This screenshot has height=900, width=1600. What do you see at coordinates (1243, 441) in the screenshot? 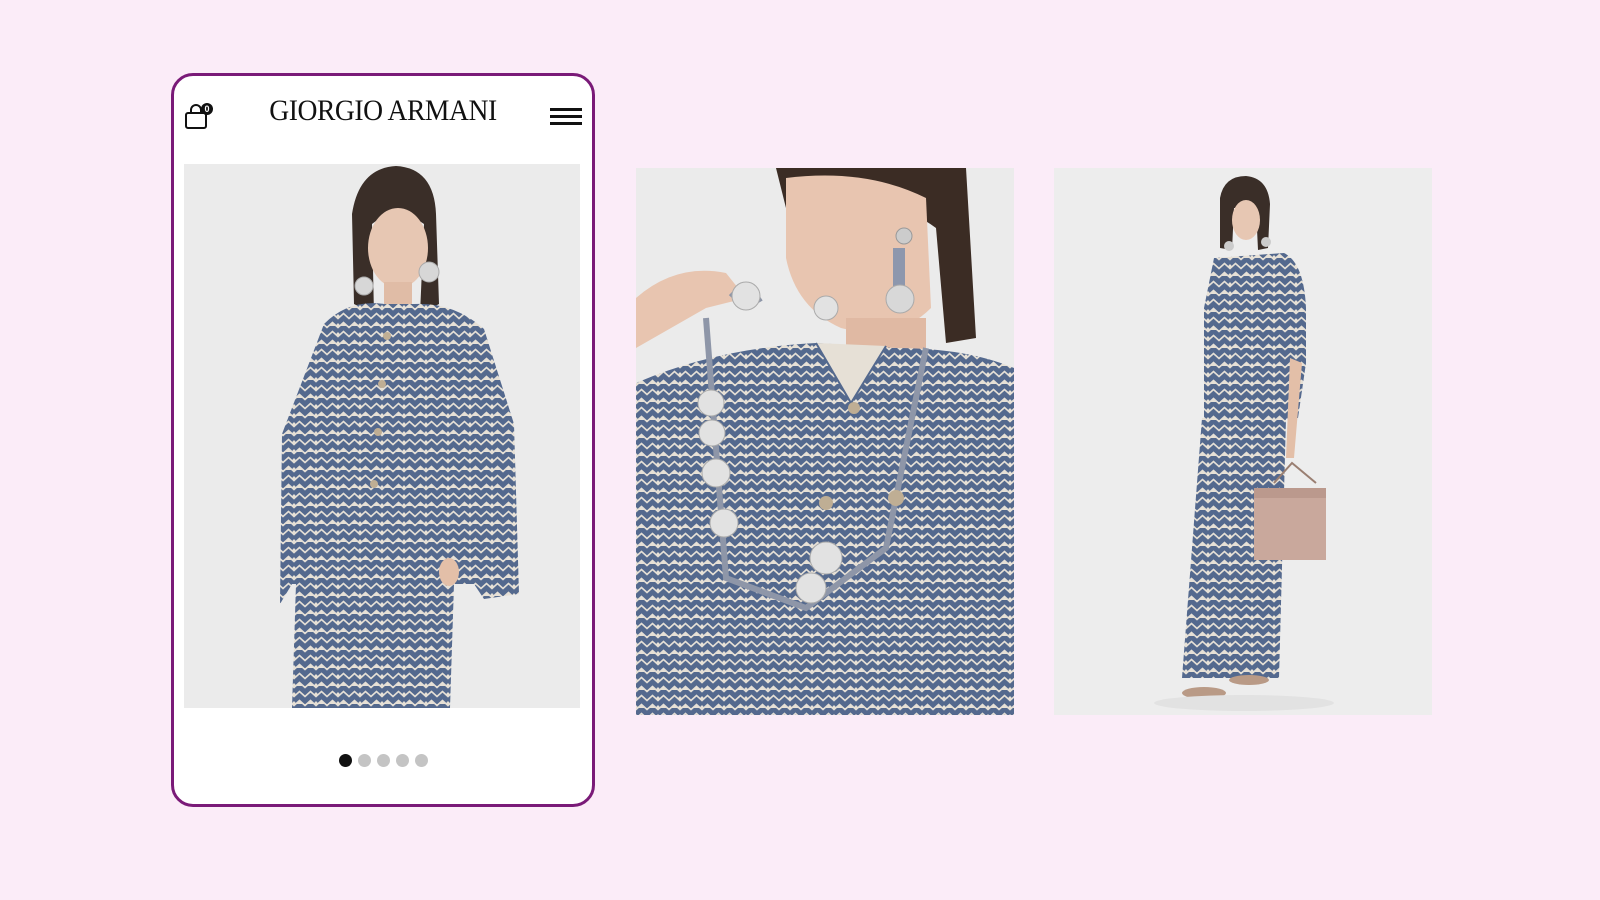
I see `product-full-length-image` at bounding box center [1243, 441].